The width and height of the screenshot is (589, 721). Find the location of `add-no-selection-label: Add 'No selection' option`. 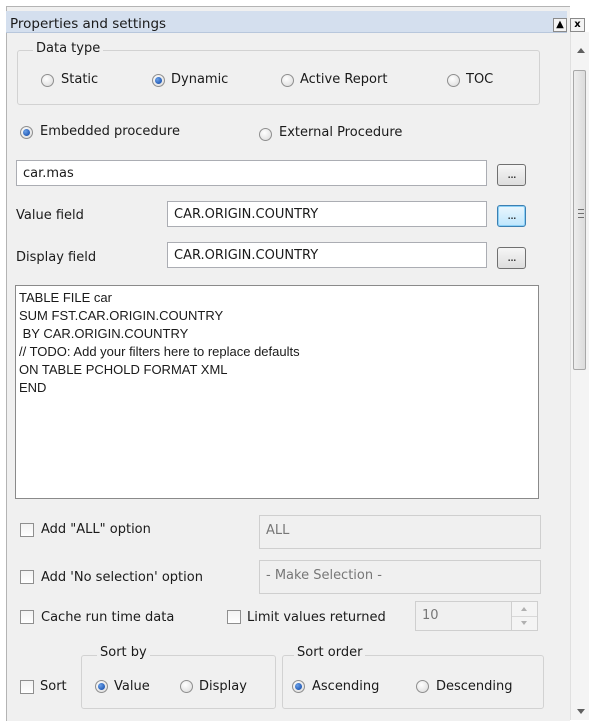

add-no-selection-label: Add 'No selection' option is located at coordinates (122, 577).